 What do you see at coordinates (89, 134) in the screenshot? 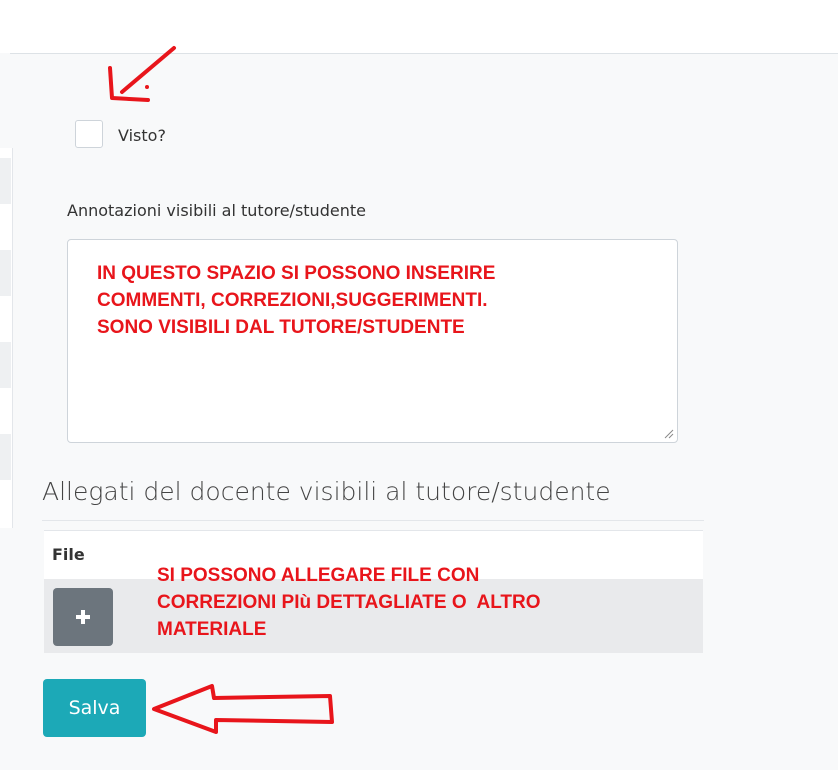
I see `visto-checkbox` at bounding box center [89, 134].